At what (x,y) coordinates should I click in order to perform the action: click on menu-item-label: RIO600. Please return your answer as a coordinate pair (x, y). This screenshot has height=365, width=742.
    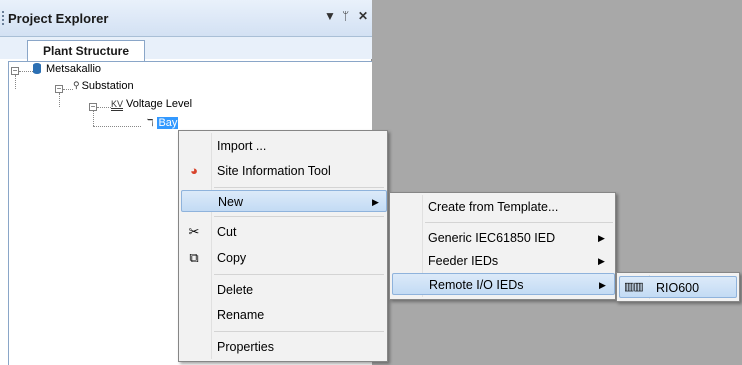
    Looking at the image, I should click on (678, 288).